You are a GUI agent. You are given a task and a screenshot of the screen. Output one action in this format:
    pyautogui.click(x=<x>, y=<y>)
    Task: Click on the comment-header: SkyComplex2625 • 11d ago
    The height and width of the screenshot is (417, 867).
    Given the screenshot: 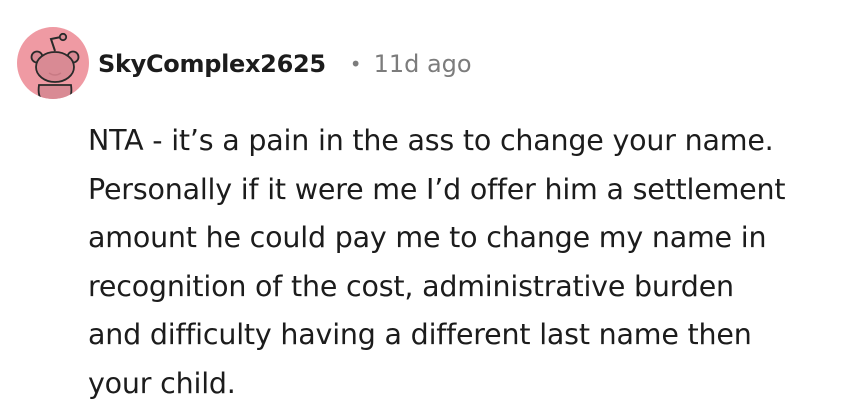 What is the action you would take?
    pyautogui.click(x=285, y=64)
    